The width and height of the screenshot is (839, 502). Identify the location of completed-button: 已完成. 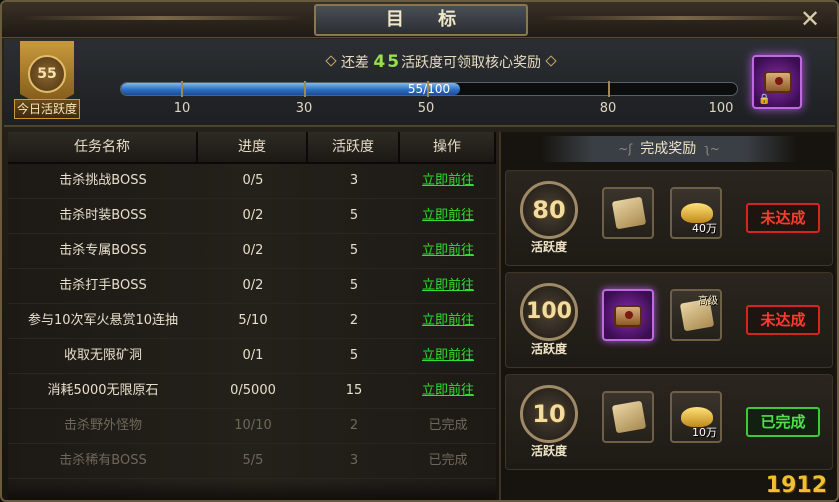
(783, 422).